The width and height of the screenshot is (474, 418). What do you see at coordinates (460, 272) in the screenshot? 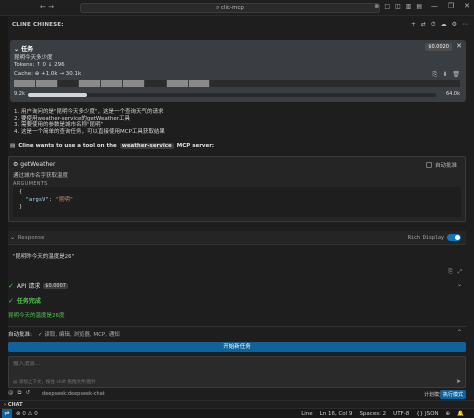
I see `expand-icon: ⤢` at bounding box center [460, 272].